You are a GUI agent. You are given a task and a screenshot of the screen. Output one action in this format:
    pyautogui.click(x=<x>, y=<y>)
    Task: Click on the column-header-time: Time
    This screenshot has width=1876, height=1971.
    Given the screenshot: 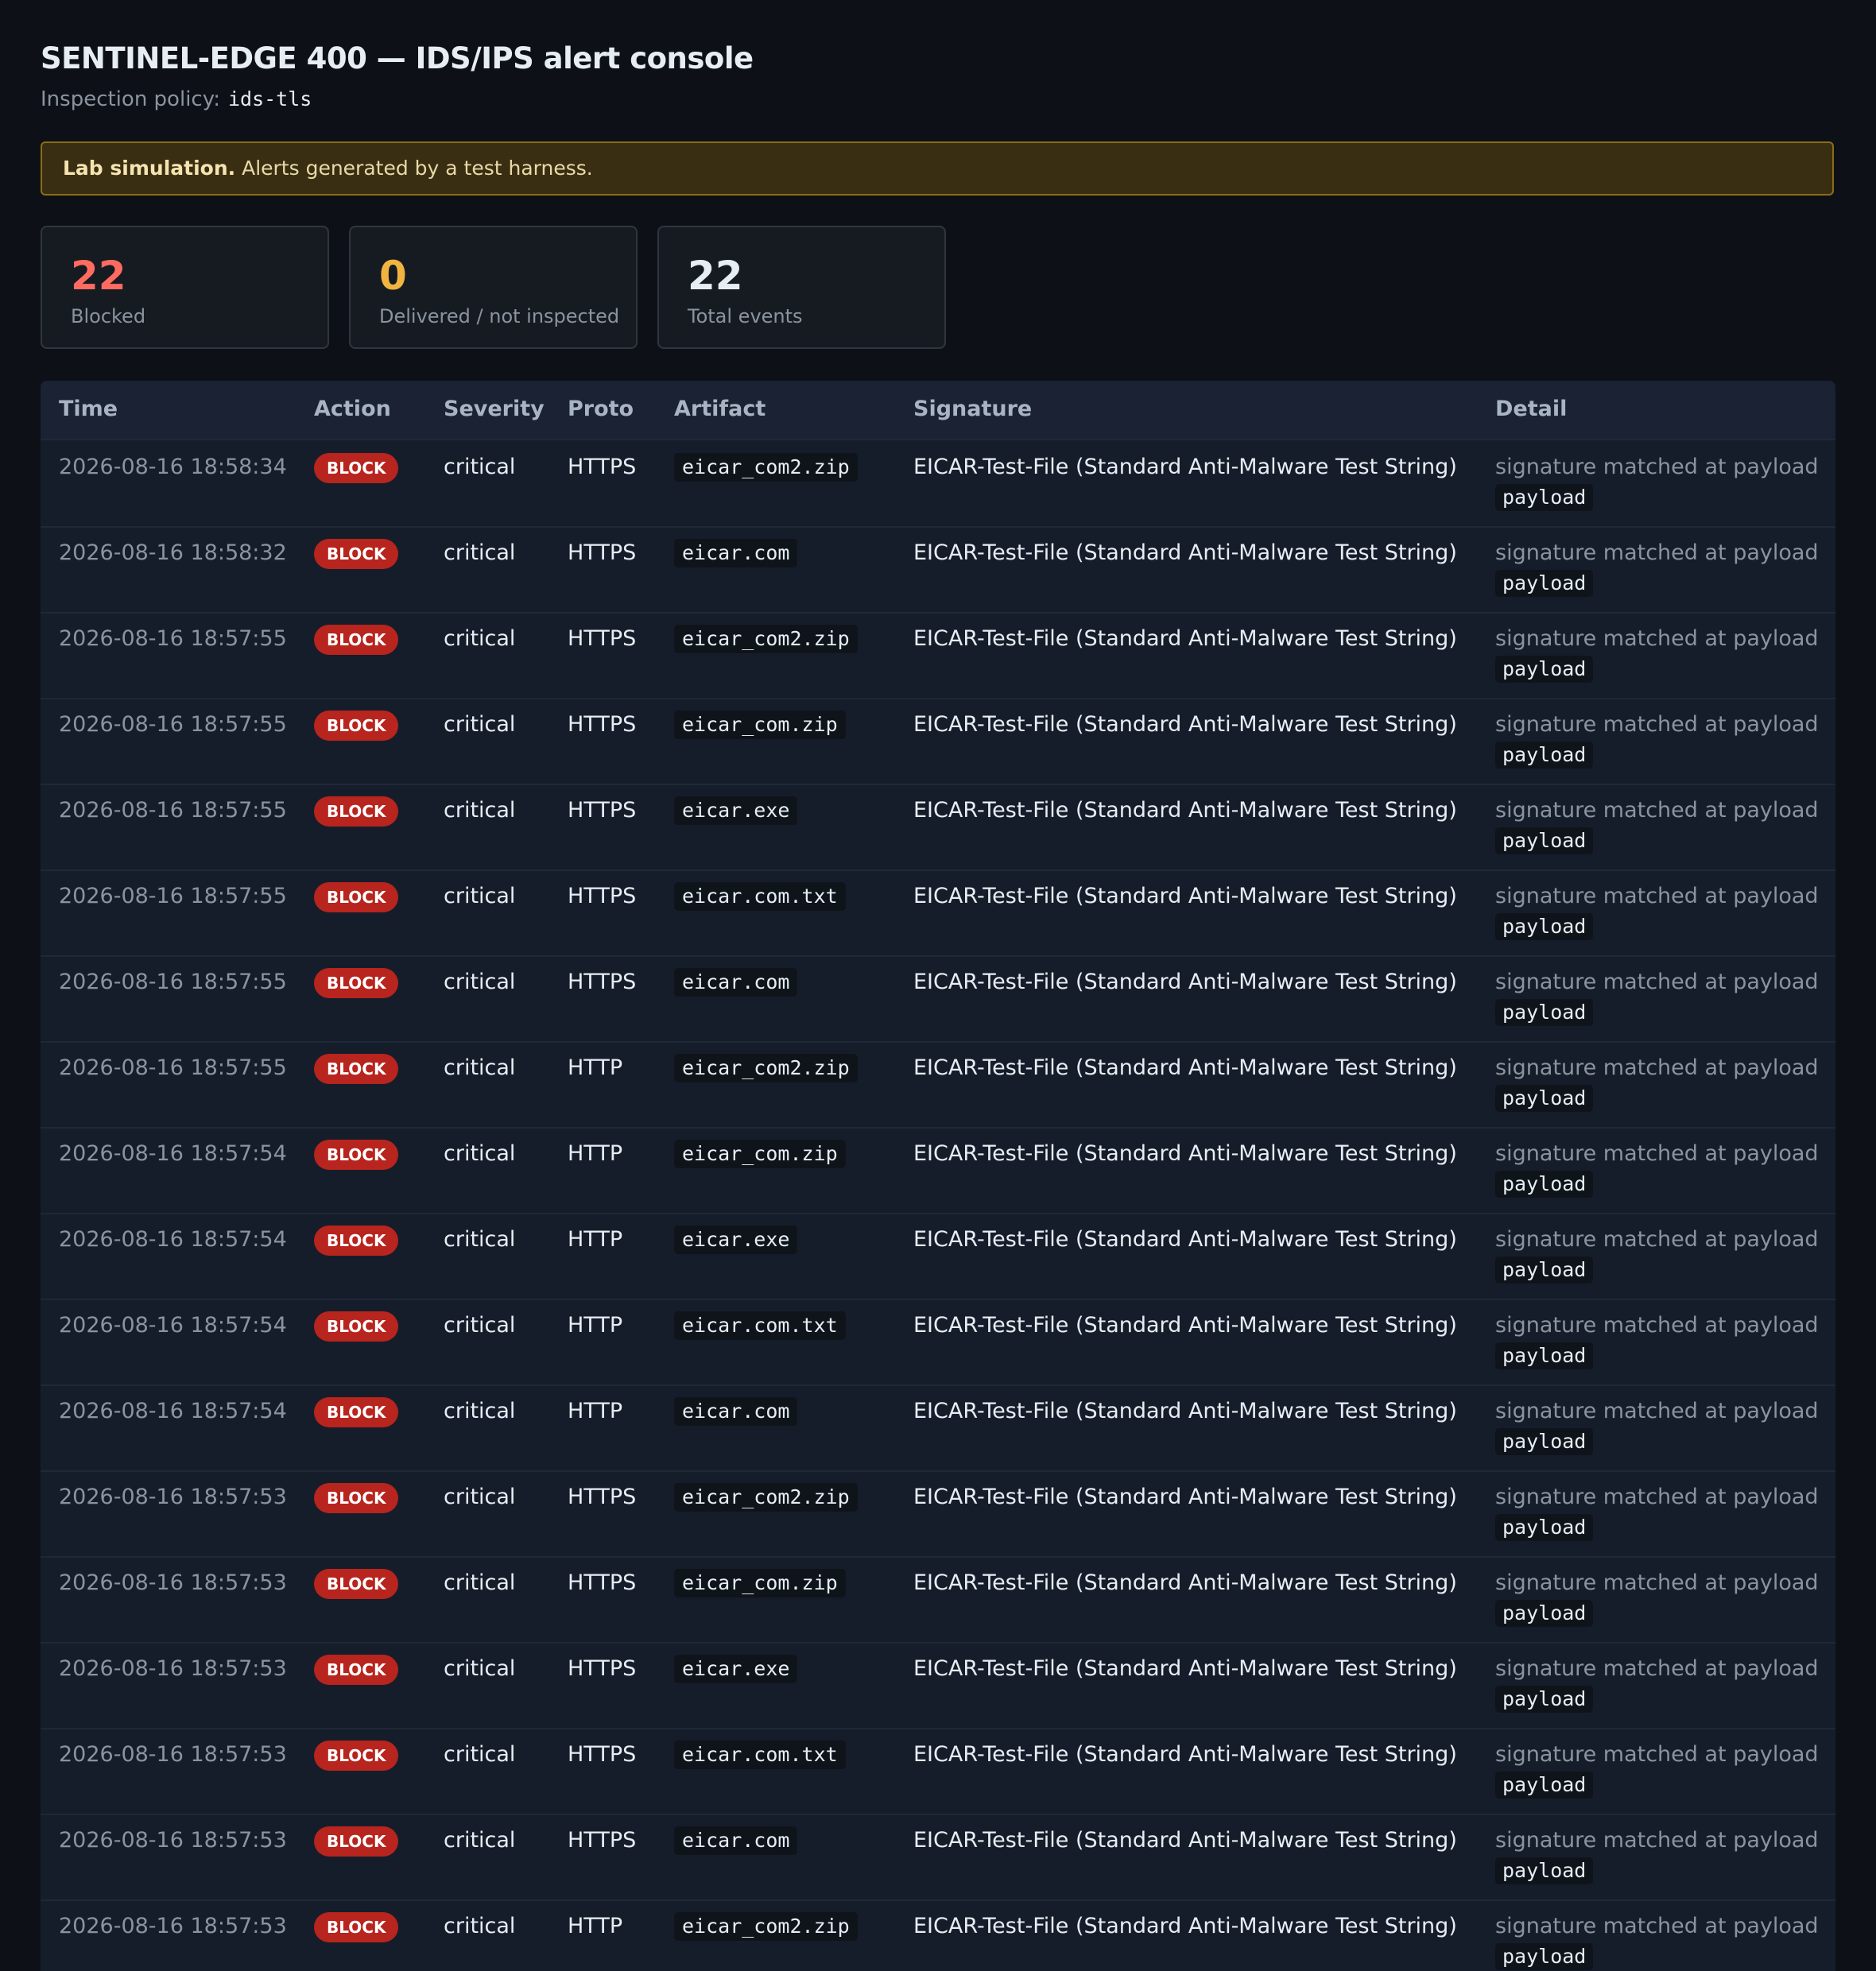 What is the action you would take?
    pyautogui.click(x=88, y=409)
    